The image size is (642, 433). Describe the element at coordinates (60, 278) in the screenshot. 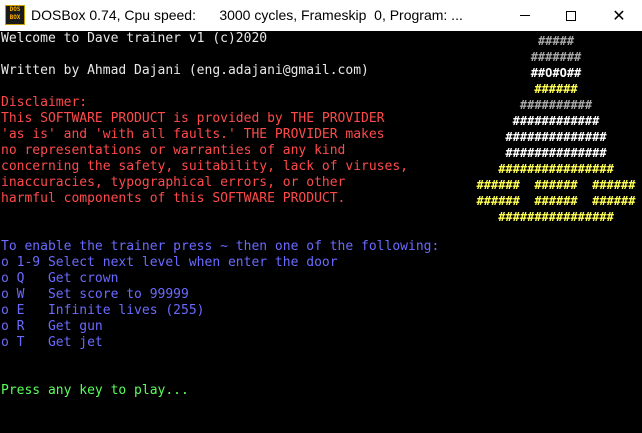

I see `option-item: o Q Get crown` at that location.